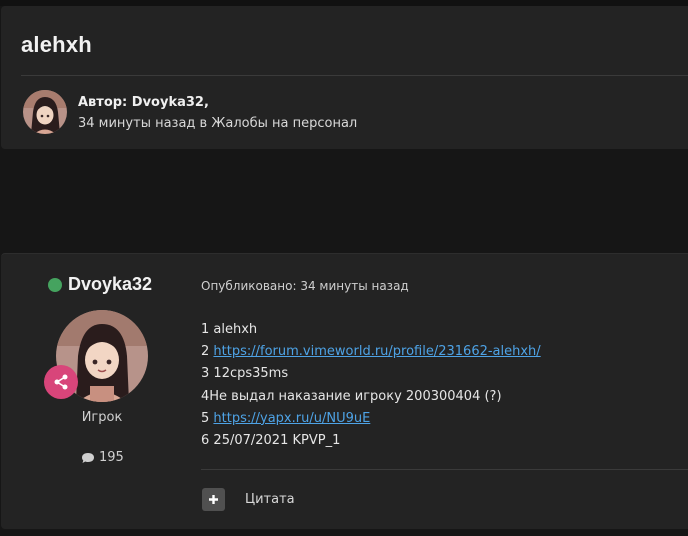  What do you see at coordinates (102, 417) in the screenshot?
I see `user-role: Игрок` at bounding box center [102, 417].